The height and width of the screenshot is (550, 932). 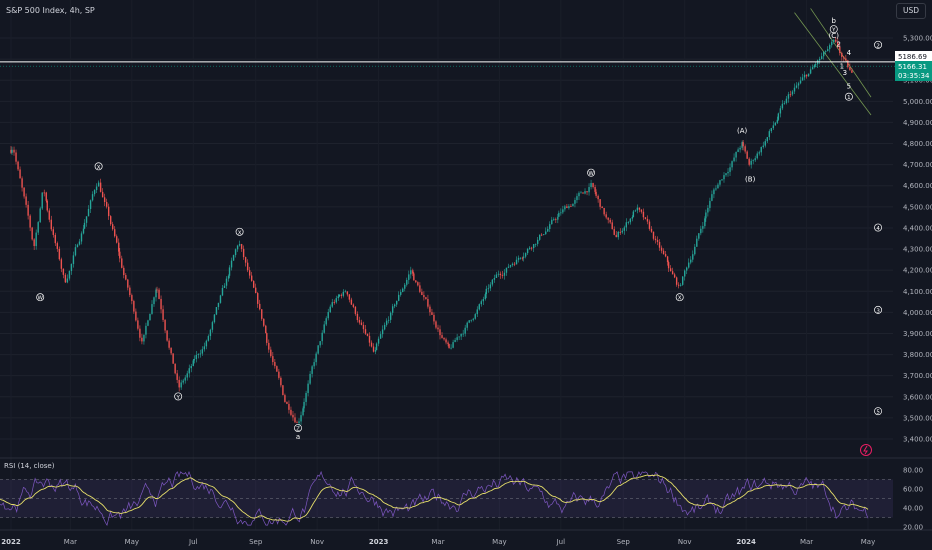 I want to click on price-tick-label: 4,500.00, so click(x=917, y=207).